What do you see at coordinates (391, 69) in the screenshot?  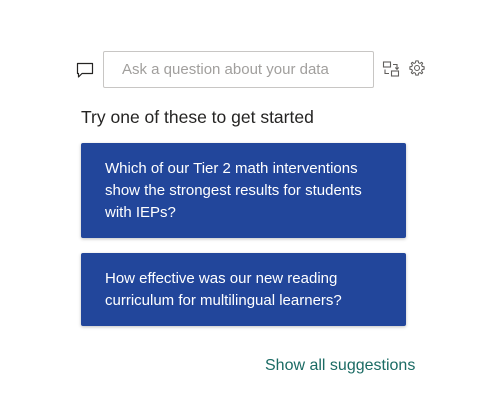 I see `convert-to-visual-icon` at bounding box center [391, 69].